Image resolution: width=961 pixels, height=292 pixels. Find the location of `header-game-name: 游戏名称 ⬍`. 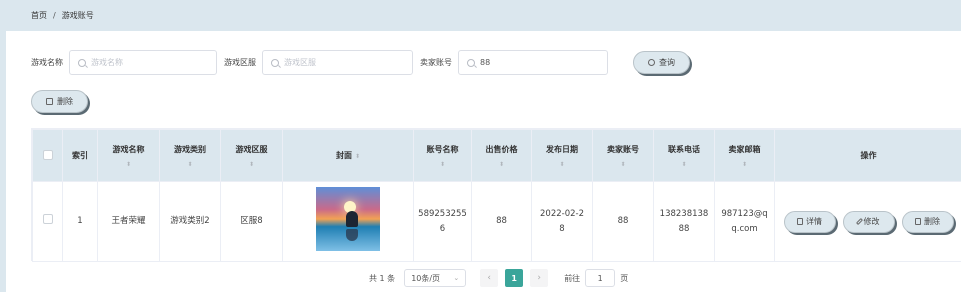

header-game-name: 游戏名称 ⬍ is located at coordinates (128, 155).